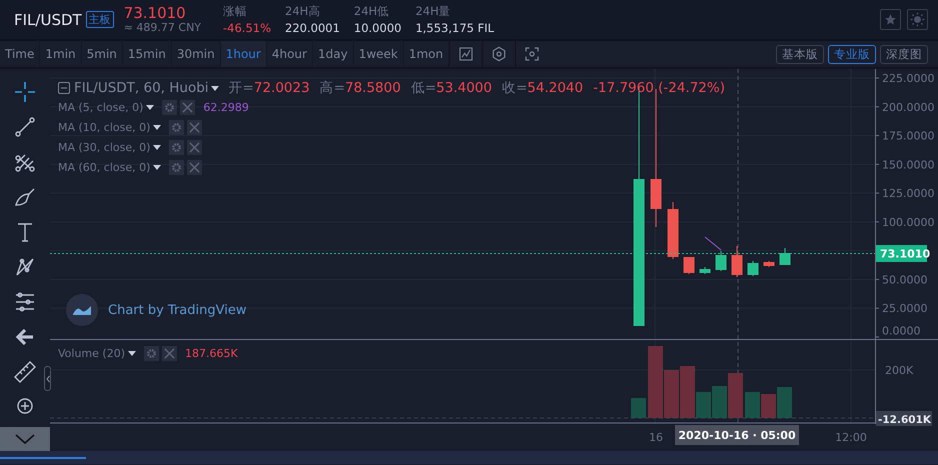 This screenshot has height=465, width=938. I want to click on board-tag: 主板, so click(100, 19).